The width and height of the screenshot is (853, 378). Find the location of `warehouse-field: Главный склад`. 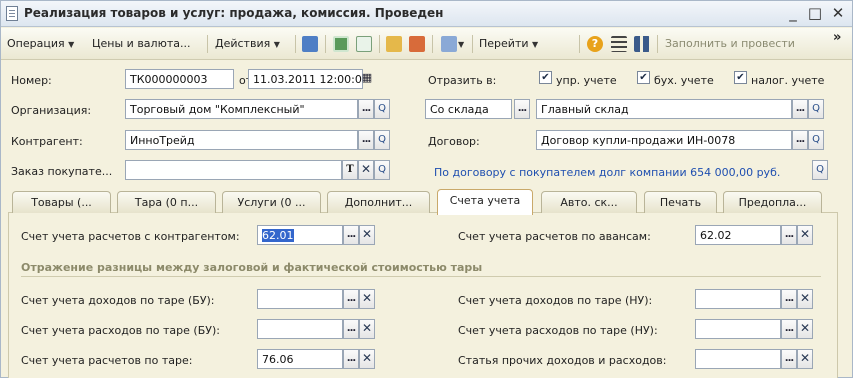

warehouse-field: Главный склад is located at coordinates (664, 109).